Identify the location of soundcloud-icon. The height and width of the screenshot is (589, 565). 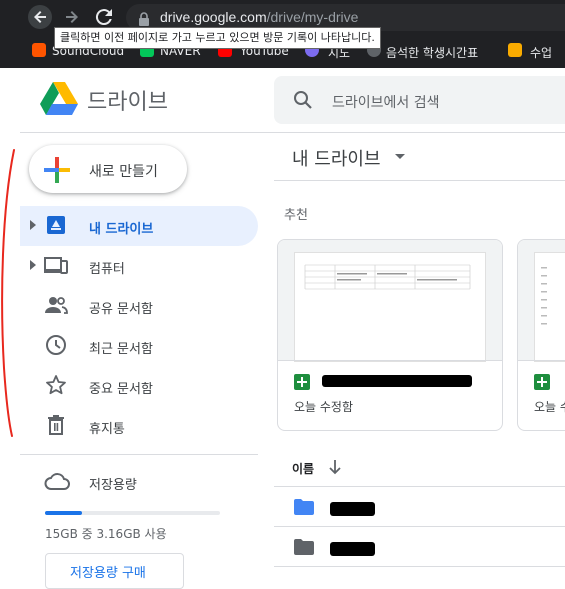
(39, 50).